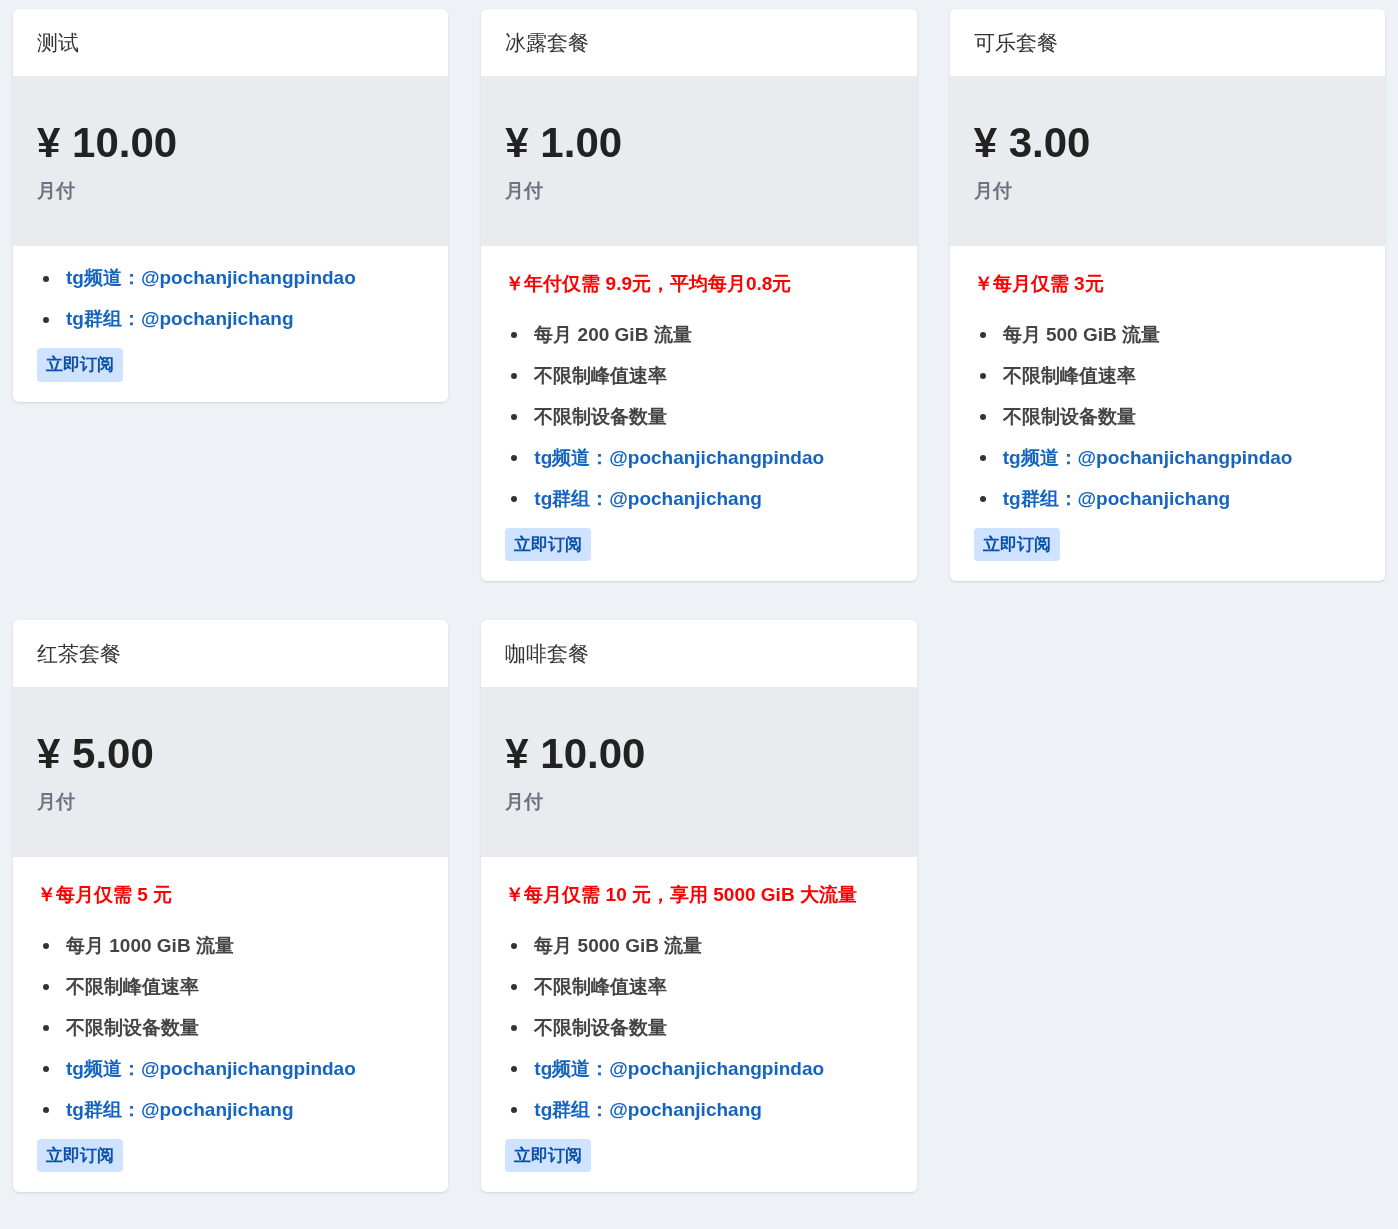 The height and width of the screenshot is (1229, 1398). What do you see at coordinates (96, 753) in the screenshot?
I see `price: ¥ 5.00` at bounding box center [96, 753].